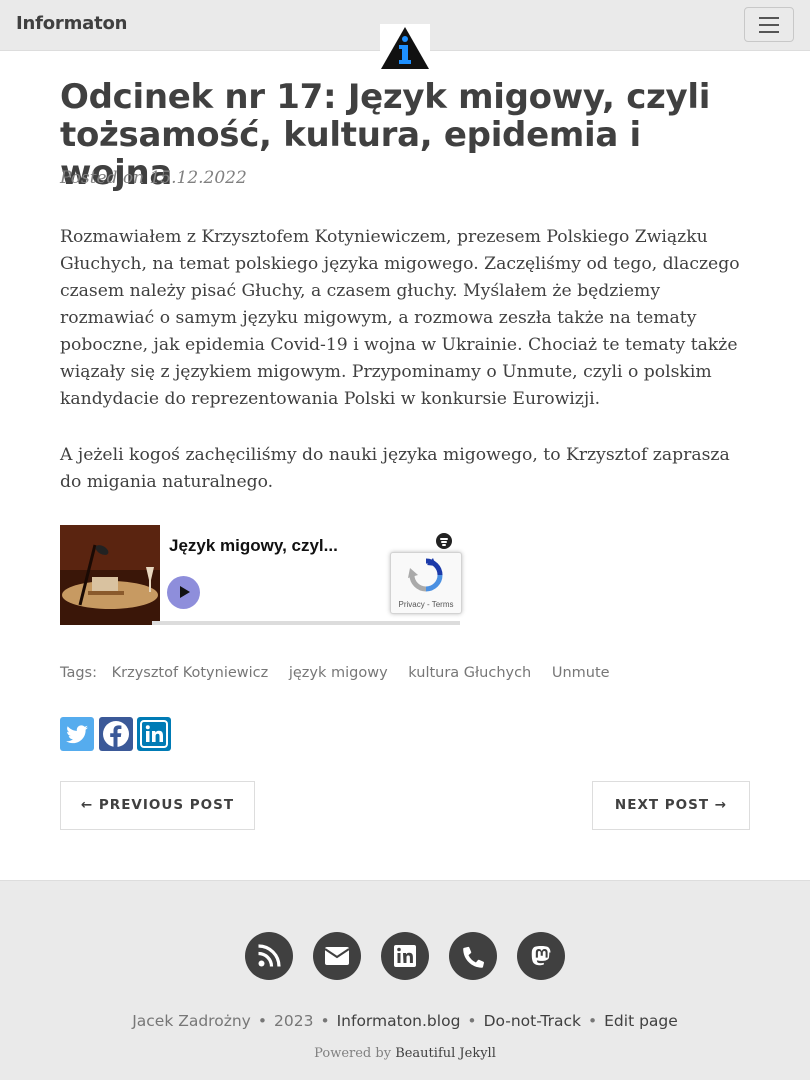  I want to click on rss-icon, so click(269, 955).